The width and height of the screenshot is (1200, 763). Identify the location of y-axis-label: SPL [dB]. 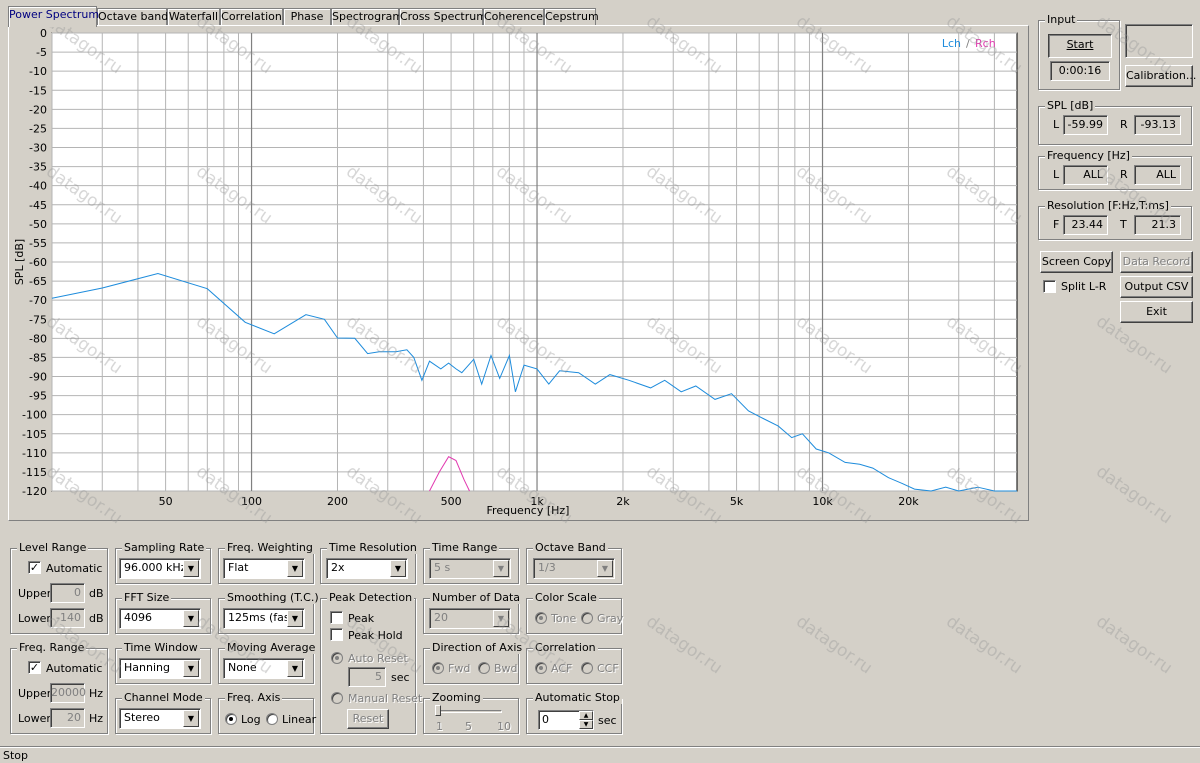
(19, 262).